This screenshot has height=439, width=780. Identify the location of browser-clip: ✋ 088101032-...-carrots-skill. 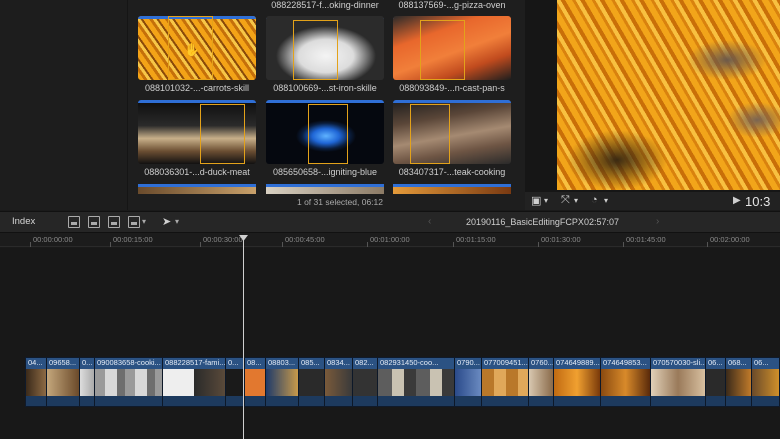
(197, 54).